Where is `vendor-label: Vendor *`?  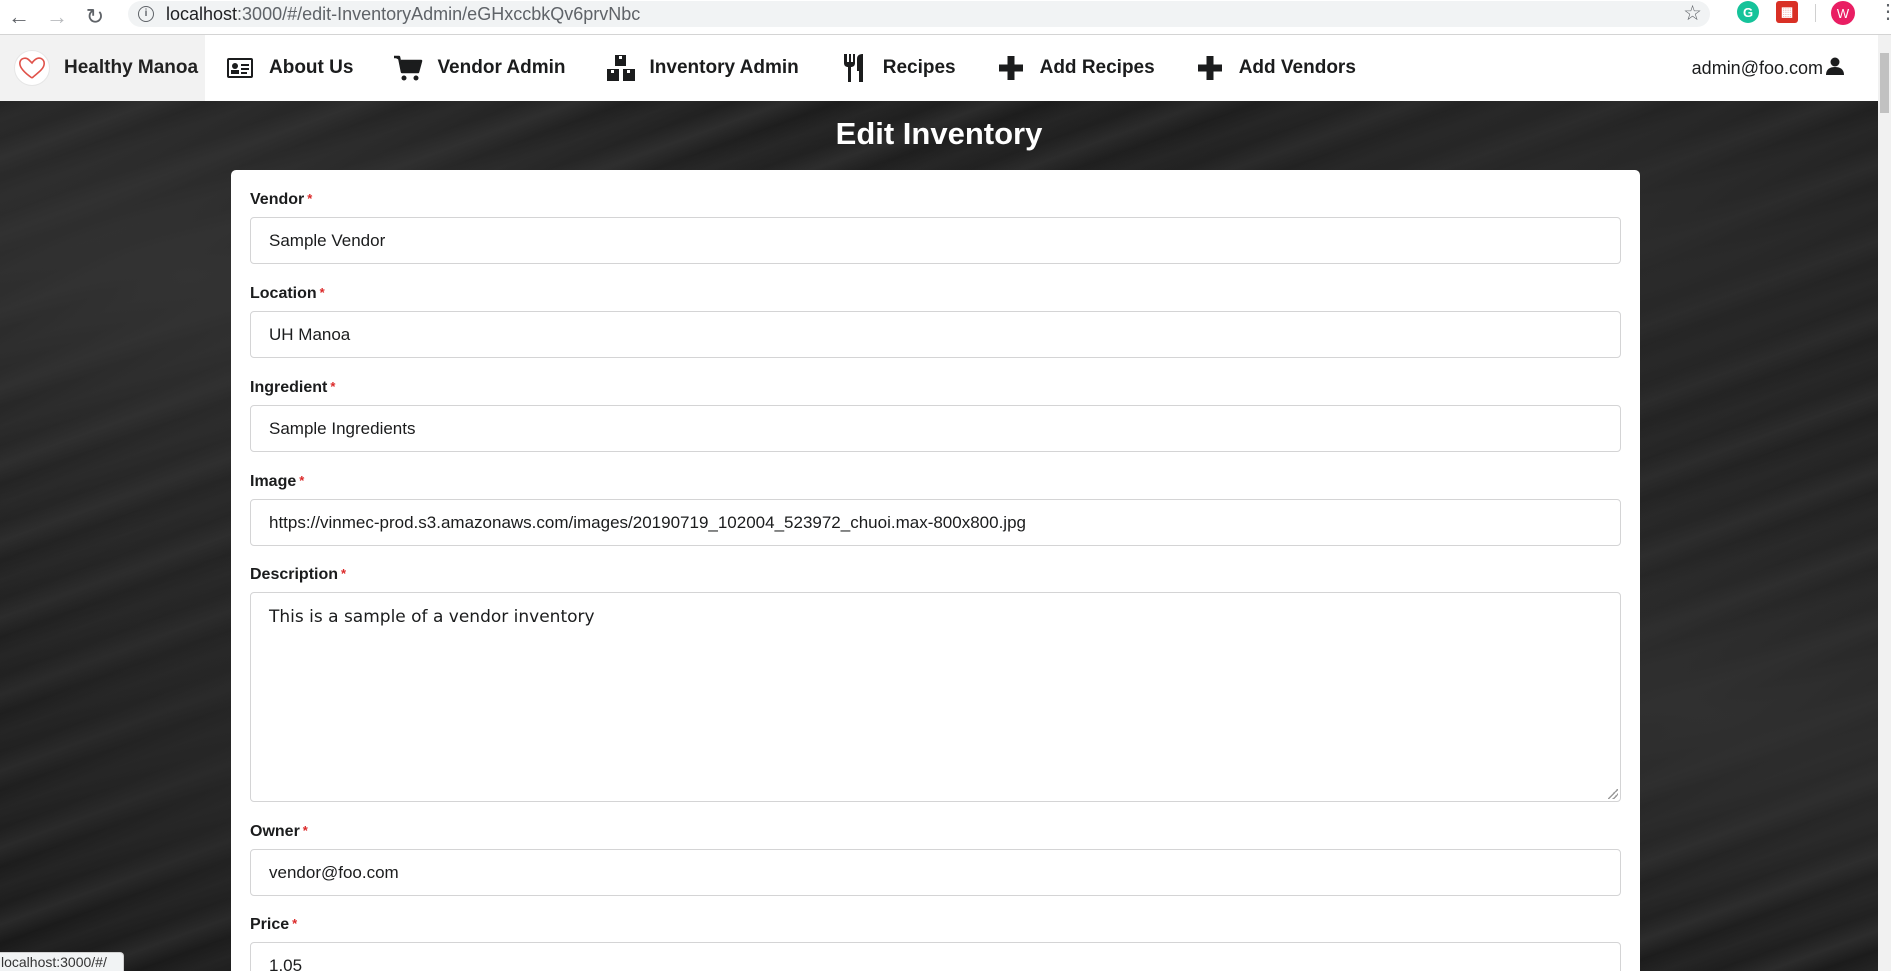 vendor-label: Vendor * is located at coordinates (935, 200).